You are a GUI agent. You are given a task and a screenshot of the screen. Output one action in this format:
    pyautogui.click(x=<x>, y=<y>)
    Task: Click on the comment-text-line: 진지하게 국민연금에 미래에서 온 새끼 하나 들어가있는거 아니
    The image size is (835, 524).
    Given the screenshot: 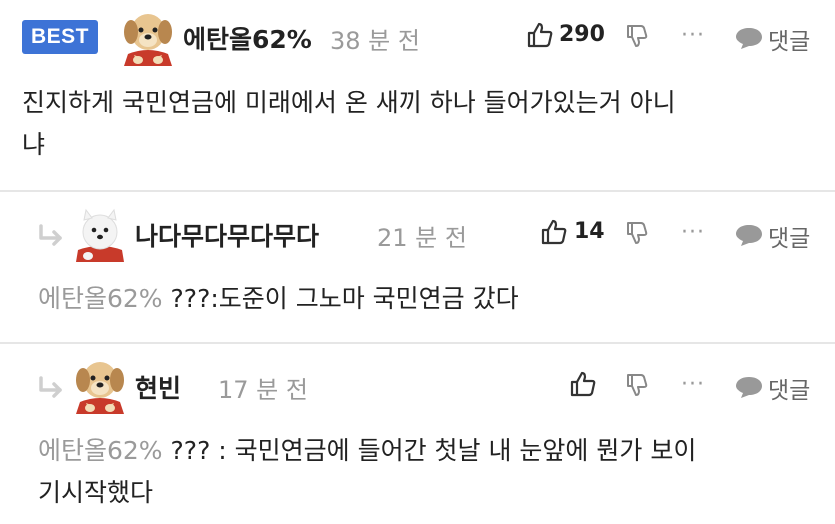 What is the action you would take?
    pyautogui.click(x=349, y=102)
    